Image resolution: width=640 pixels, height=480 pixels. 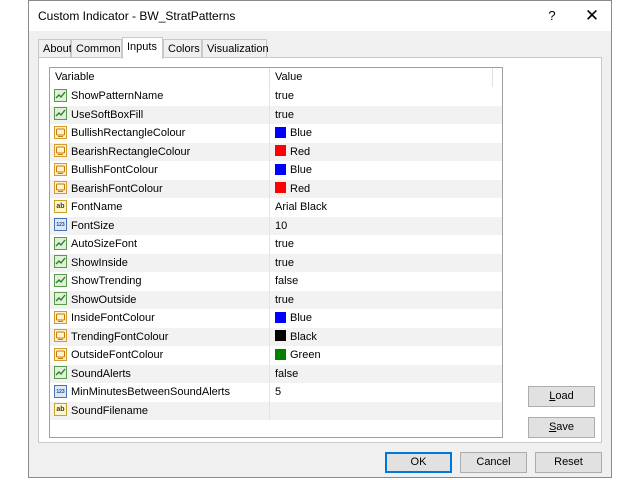 I want to click on value-text: 5, so click(x=278, y=392).